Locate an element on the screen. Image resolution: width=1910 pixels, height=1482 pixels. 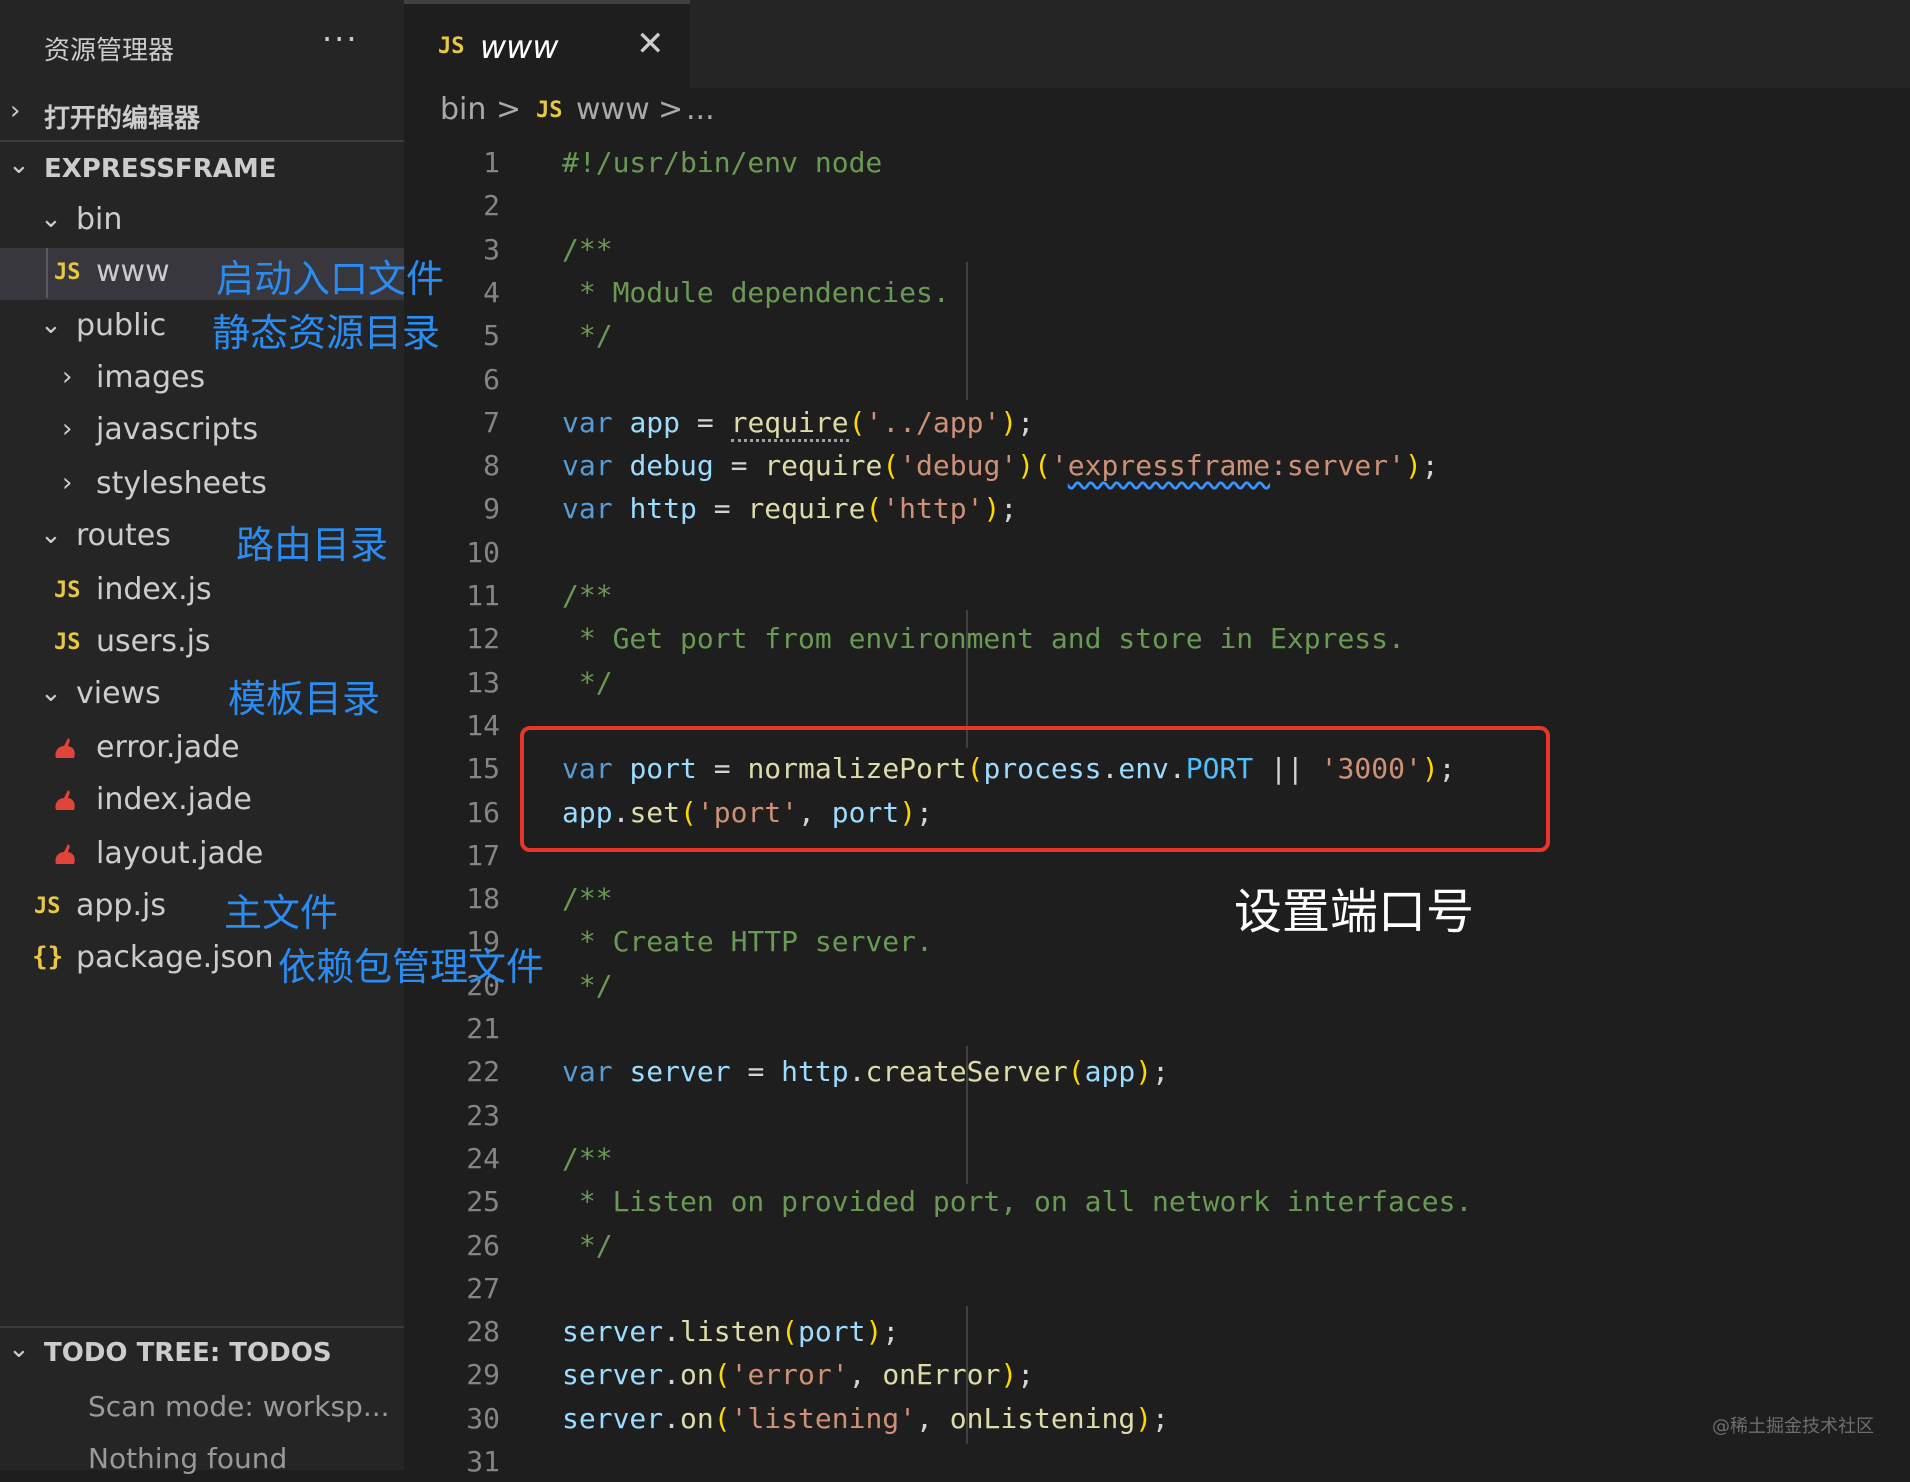
line-number: 31 is located at coordinates (483, 1461).